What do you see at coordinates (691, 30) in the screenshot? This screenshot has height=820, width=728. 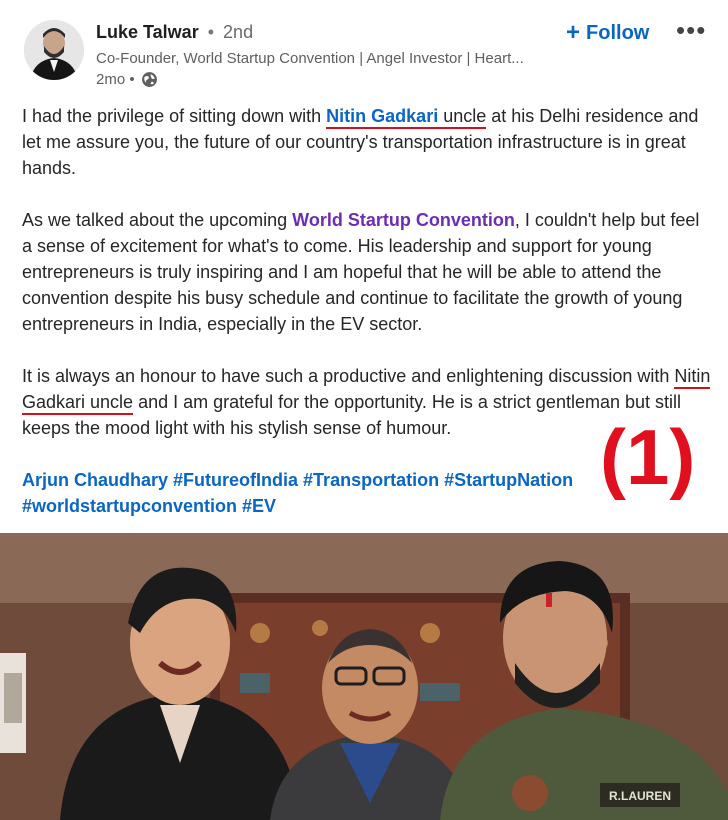 I see `more-options-icon: •••` at bounding box center [691, 30].